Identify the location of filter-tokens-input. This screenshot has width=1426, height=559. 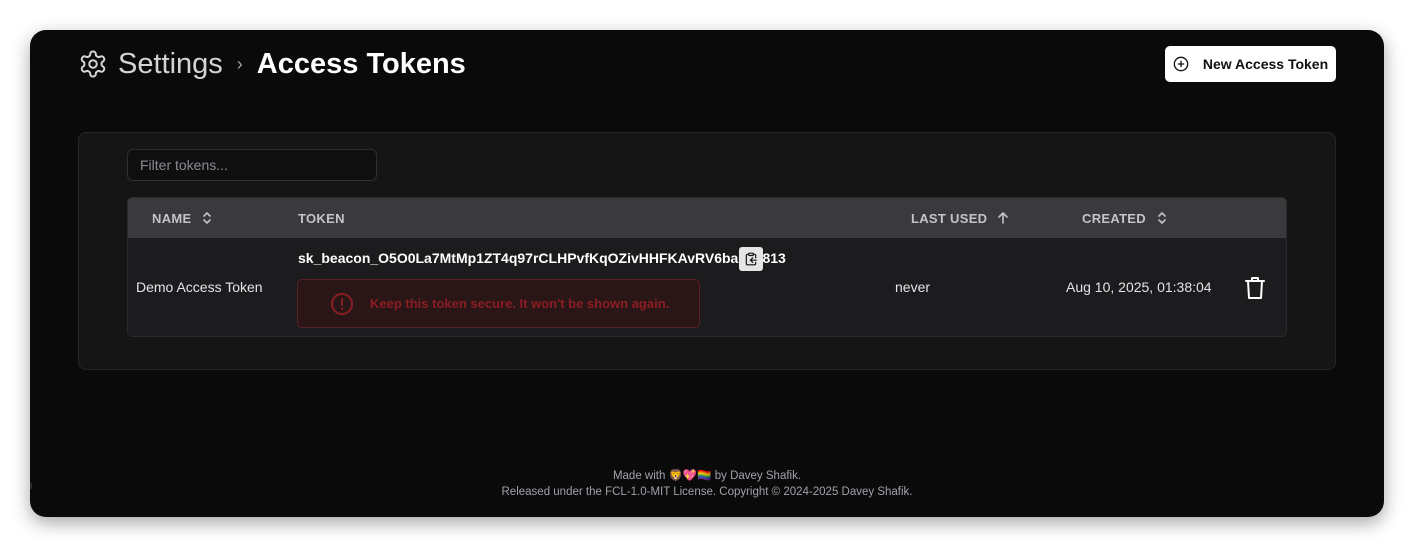
(252, 165).